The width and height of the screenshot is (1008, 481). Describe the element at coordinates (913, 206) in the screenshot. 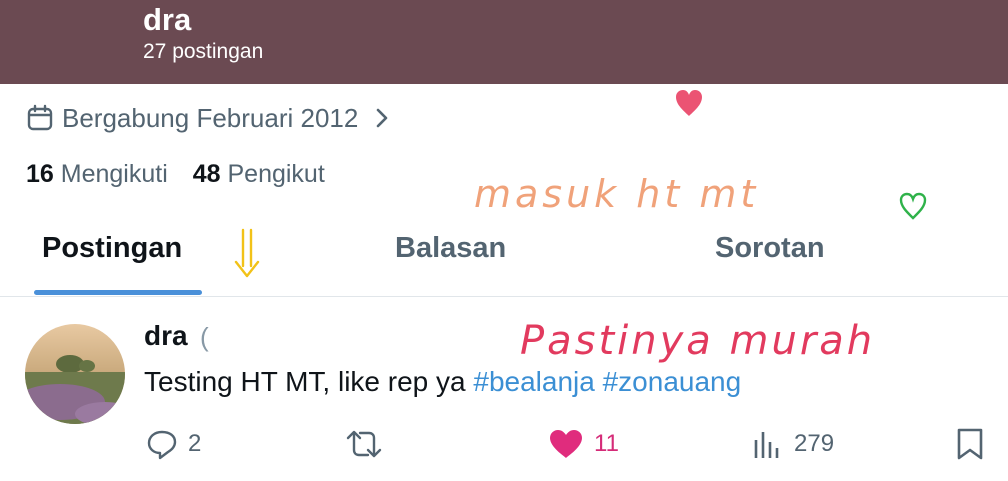

I see `green-heart-doodle-icon` at that location.